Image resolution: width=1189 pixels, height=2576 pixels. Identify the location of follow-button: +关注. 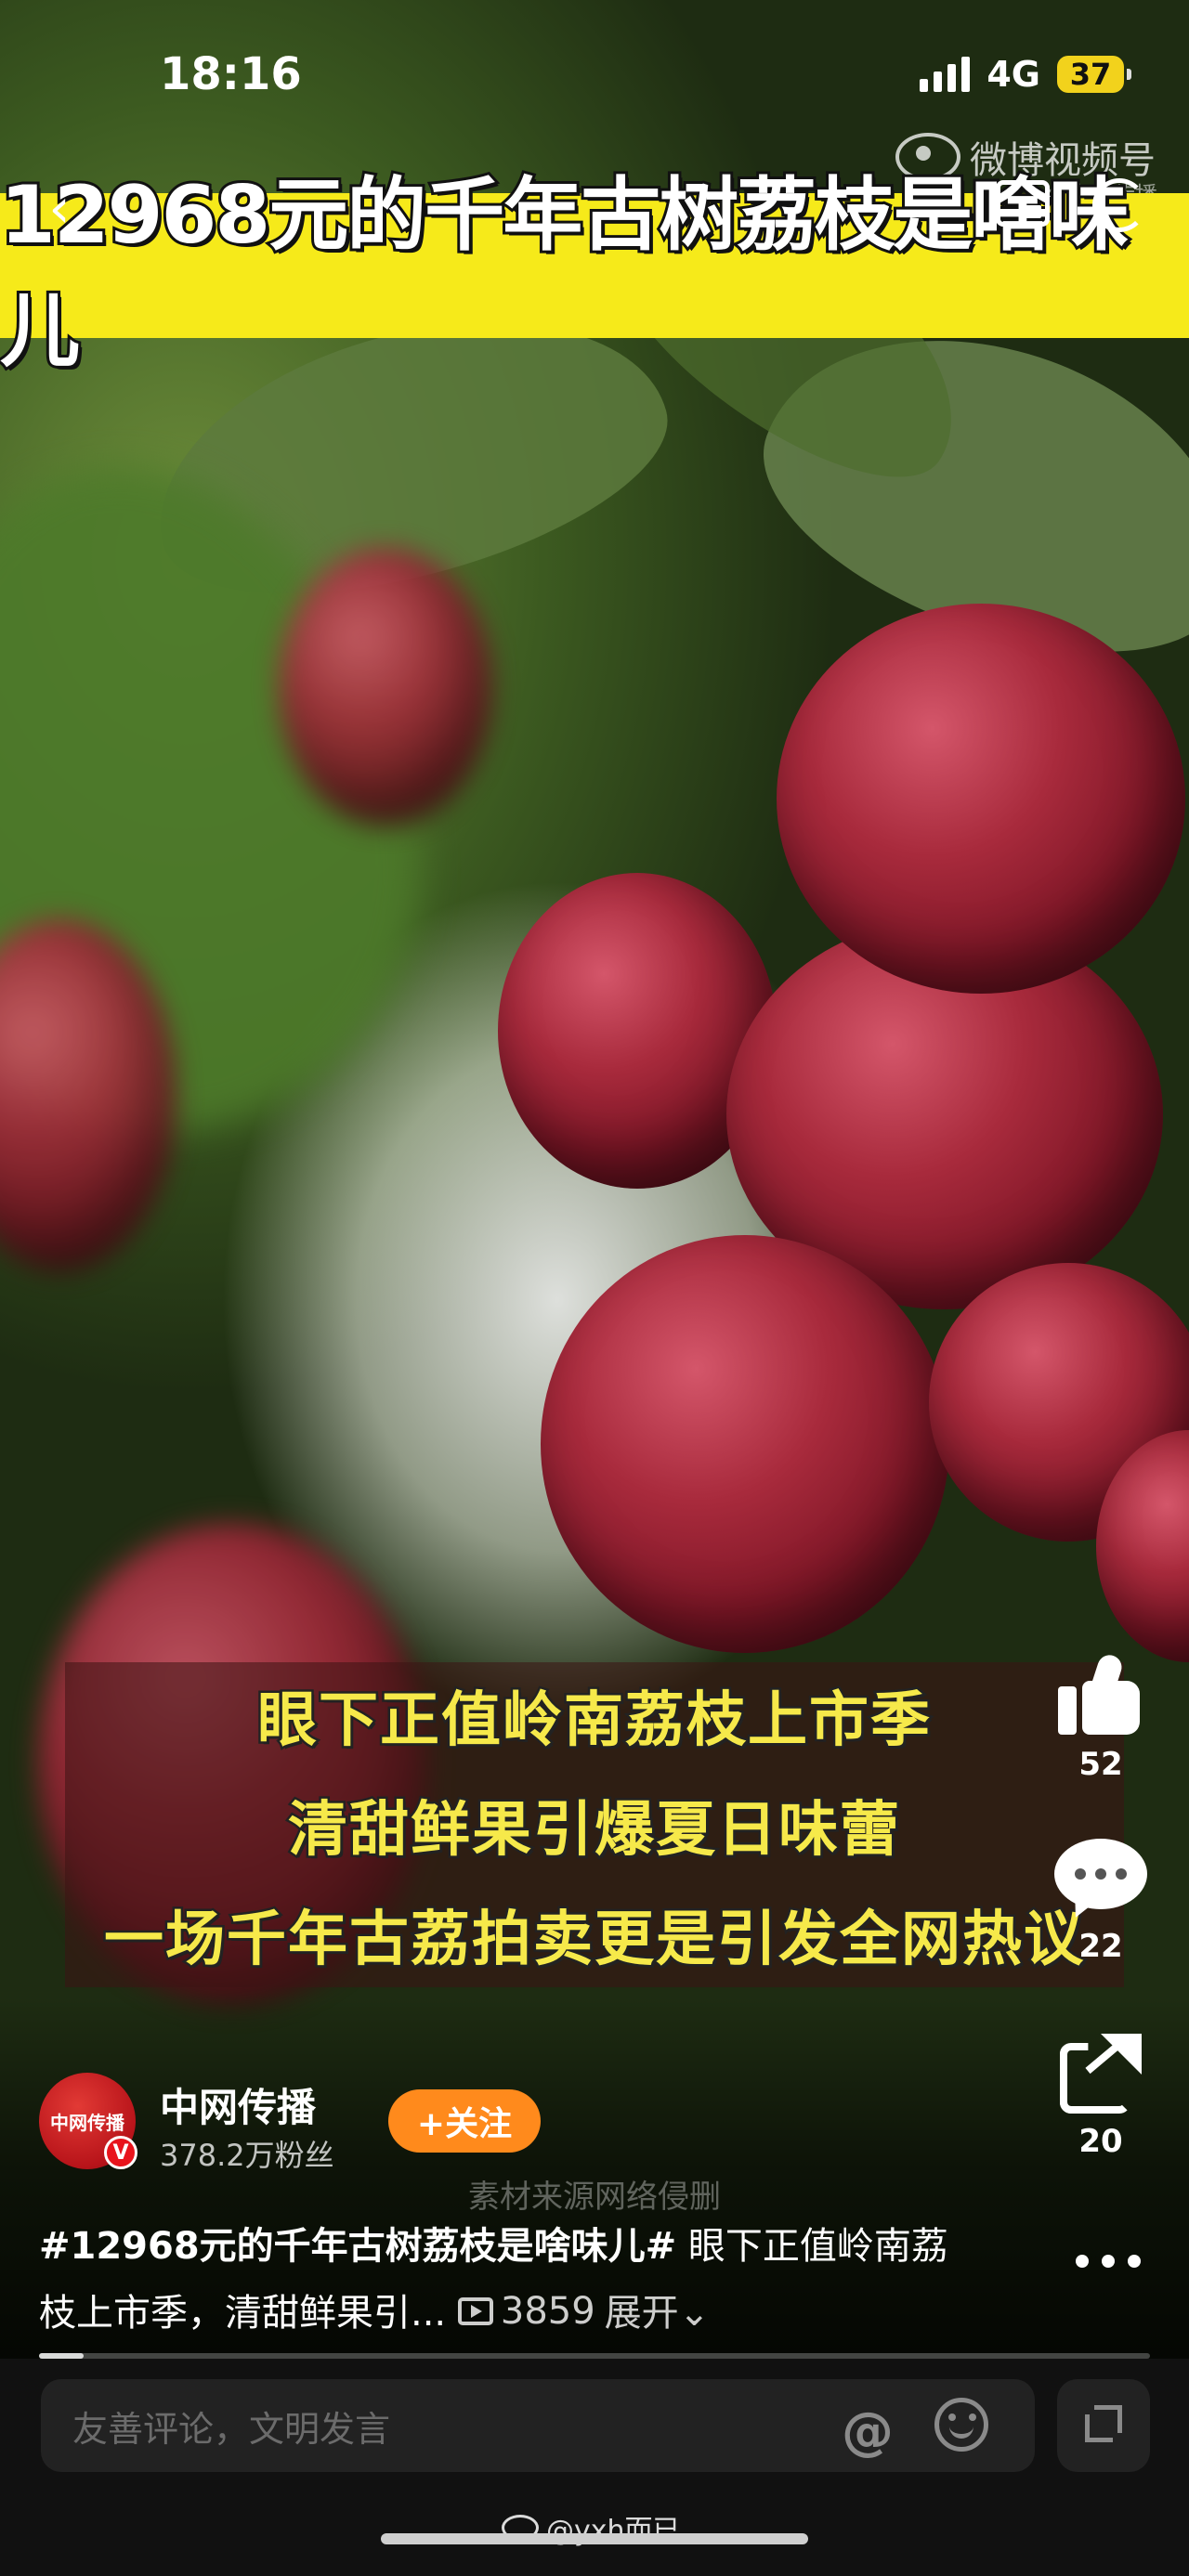
(464, 2121).